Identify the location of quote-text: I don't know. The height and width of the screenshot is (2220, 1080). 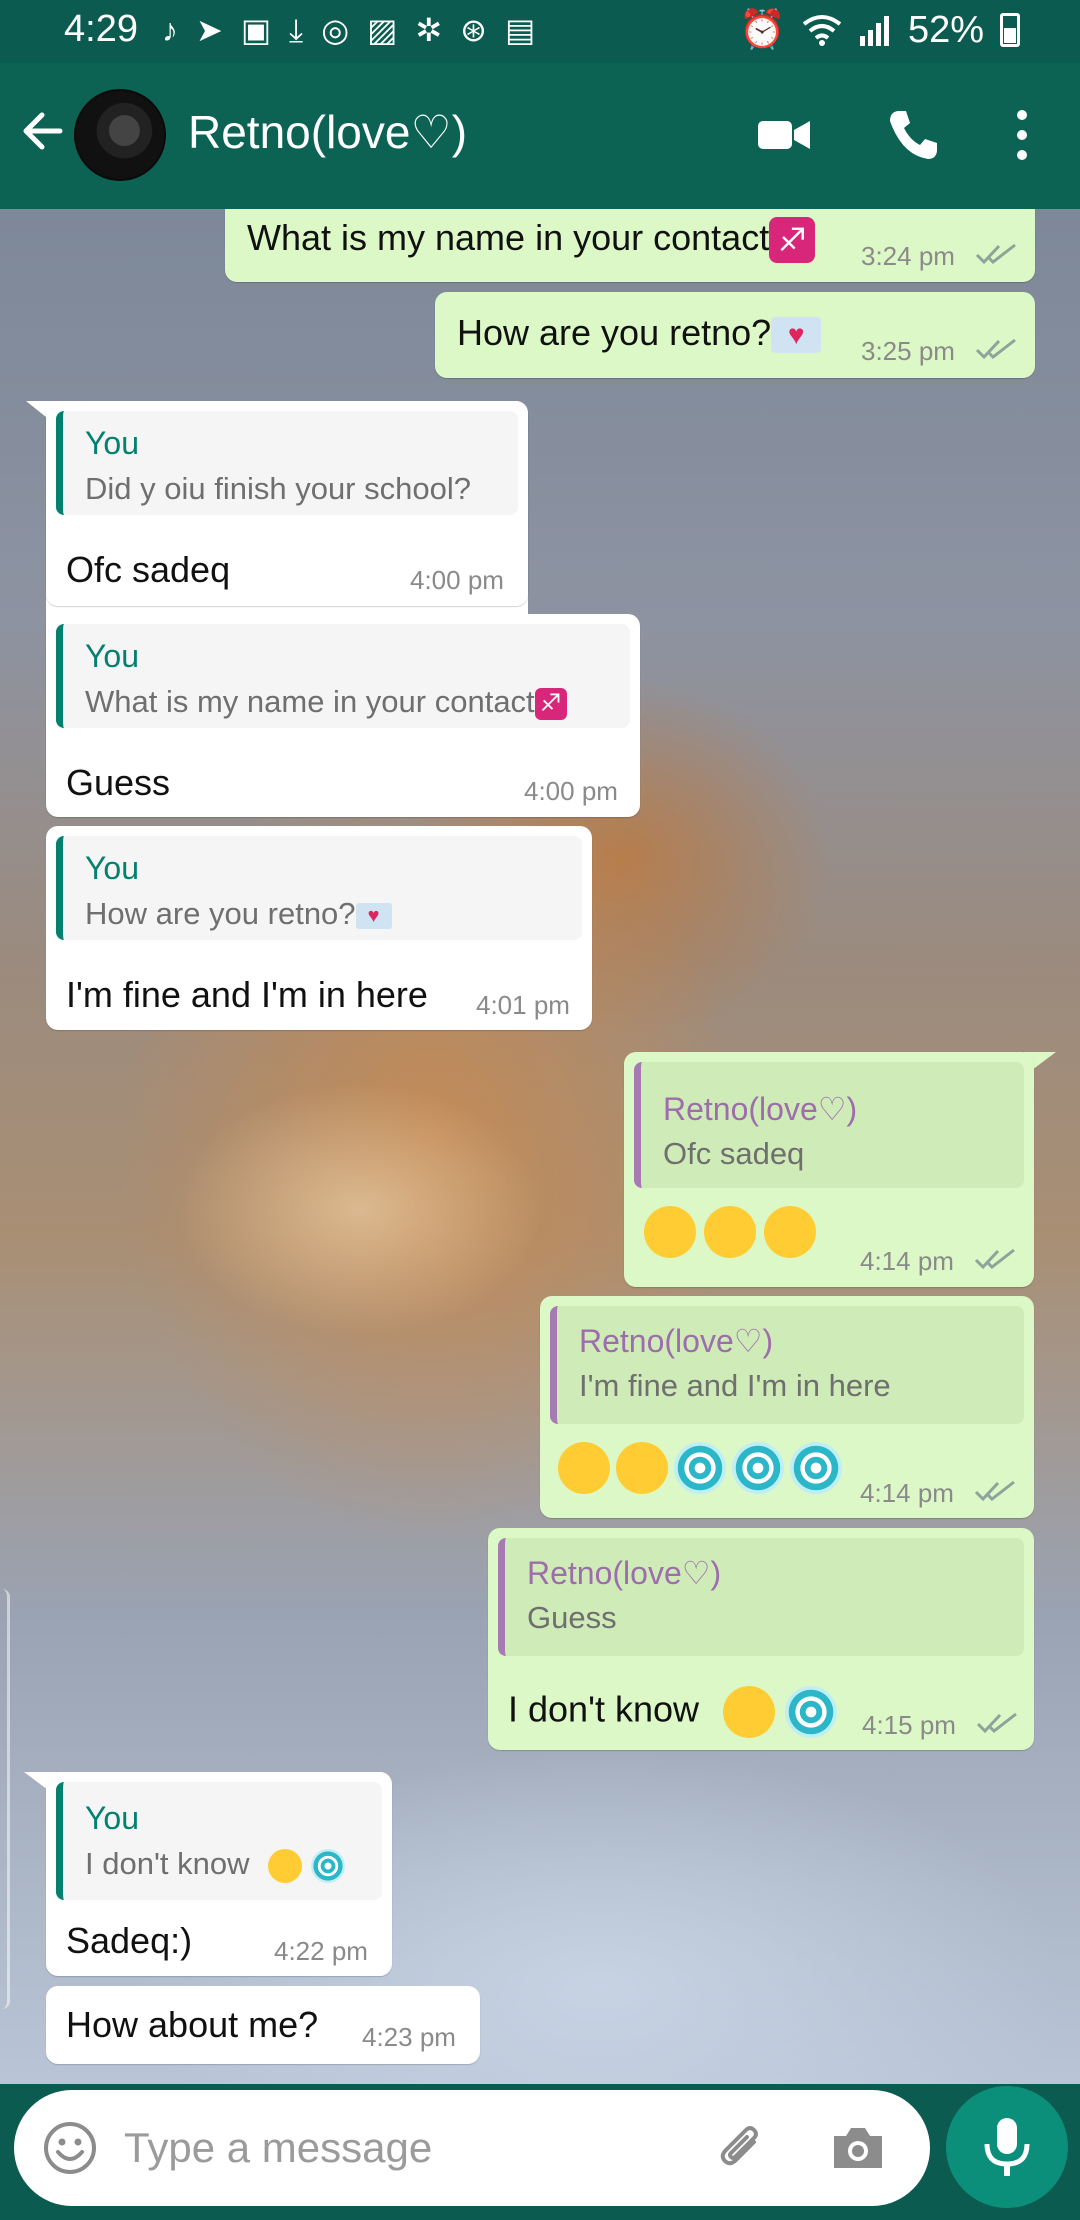
(167, 1863).